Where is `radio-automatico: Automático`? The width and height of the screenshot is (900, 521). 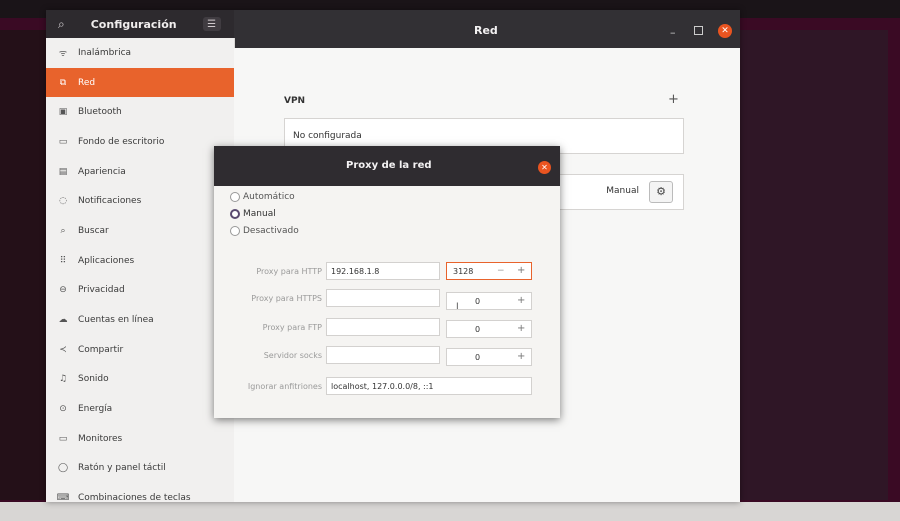 radio-automatico: Automático is located at coordinates (262, 197).